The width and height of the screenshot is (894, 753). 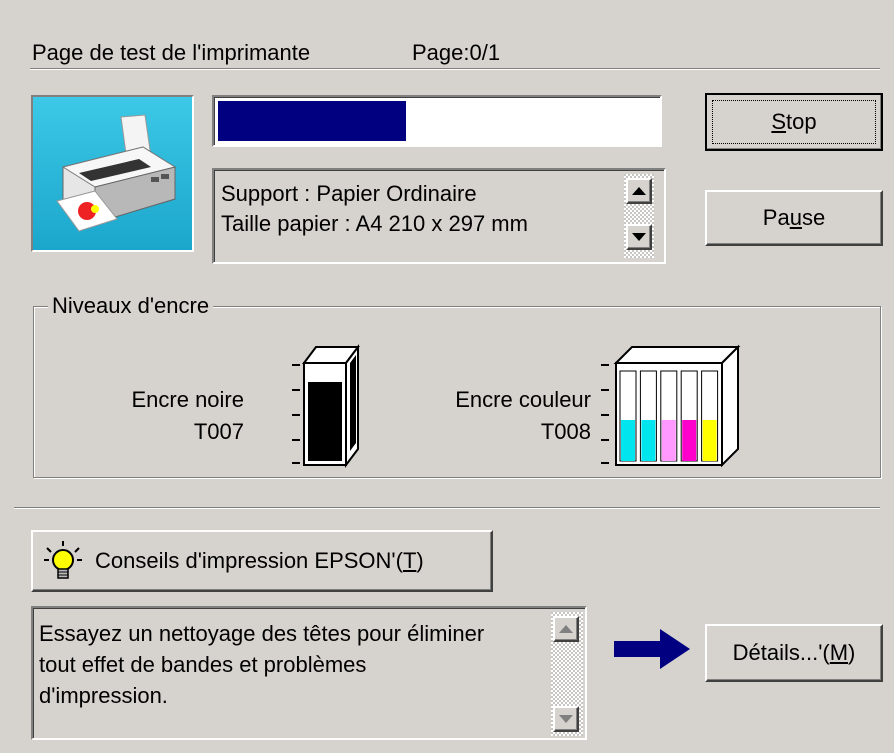 What do you see at coordinates (312, 121) in the screenshot?
I see `print-progress-fill` at bounding box center [312, 121].